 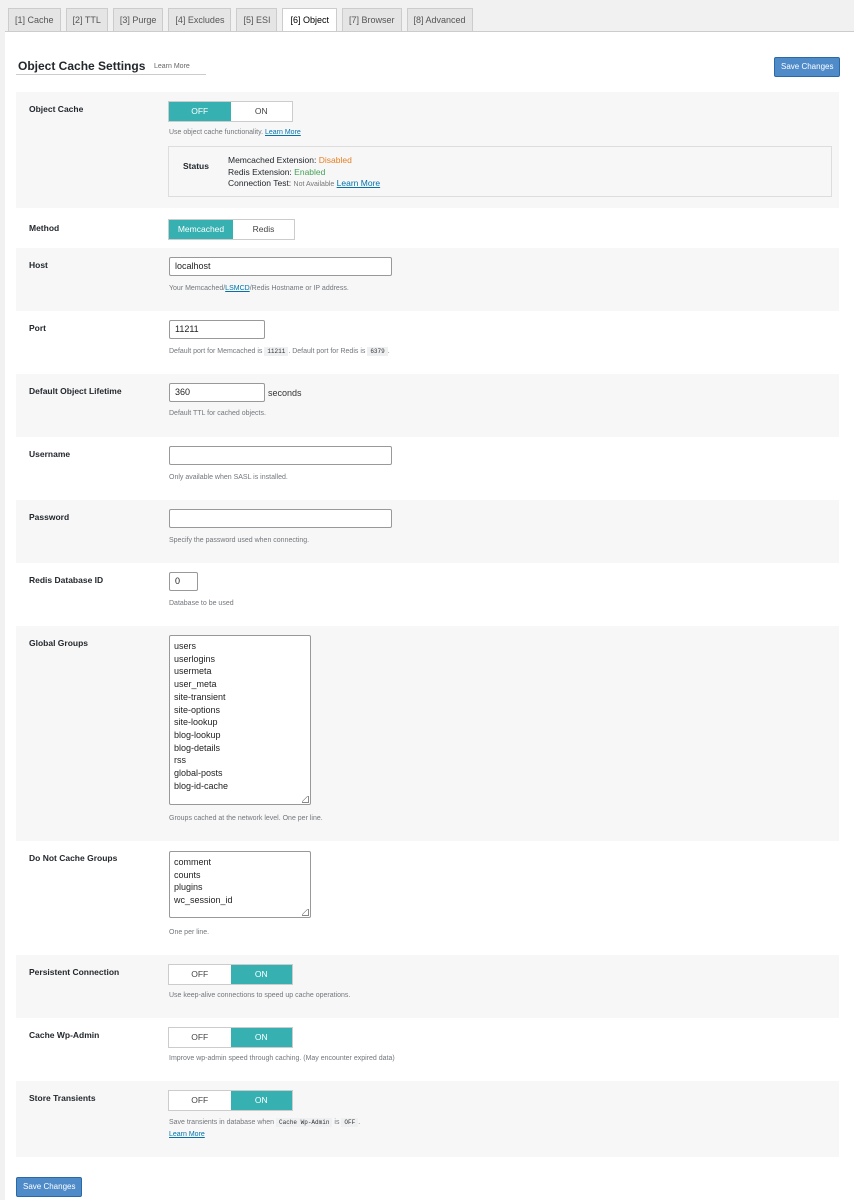 I want to click on persistent-toggle: OFF ON, so click(x=230, y=974).